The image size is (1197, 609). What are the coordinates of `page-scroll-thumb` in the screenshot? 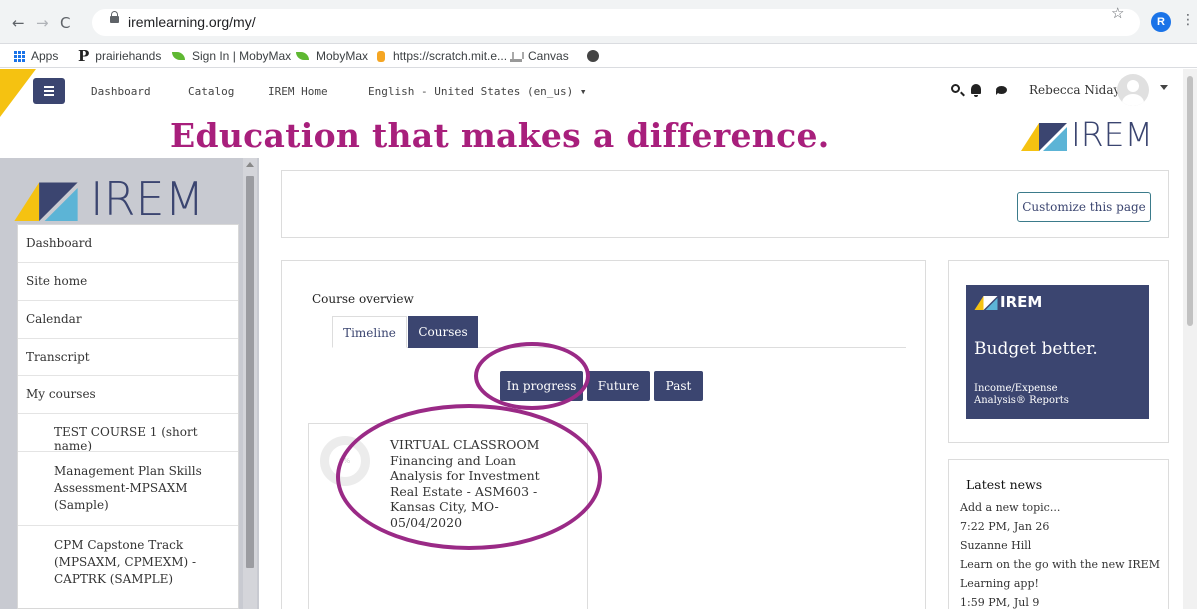 It's located at (1190, 201).